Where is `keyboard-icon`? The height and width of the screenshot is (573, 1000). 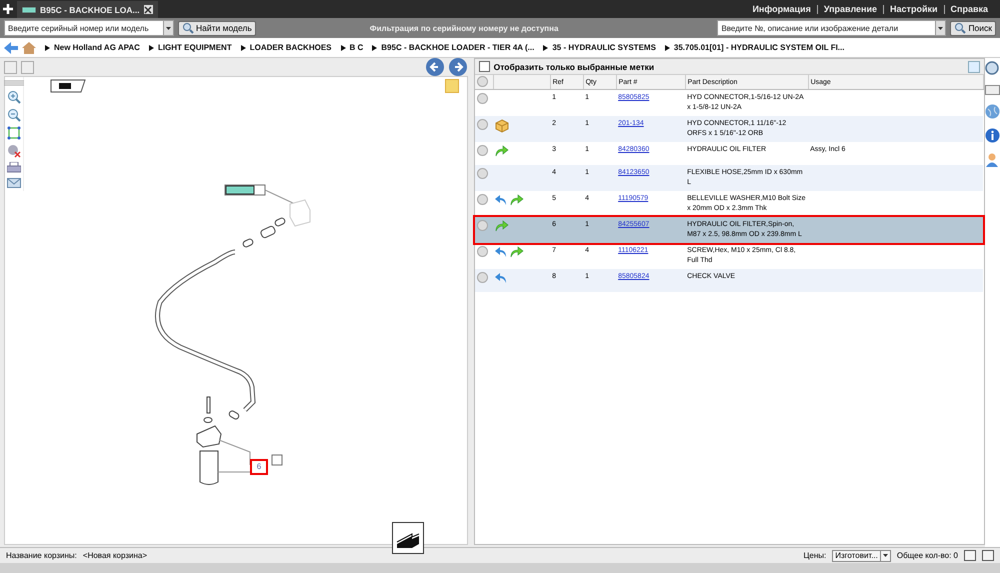
keyboard-icon is located at coordinates (992, 90).